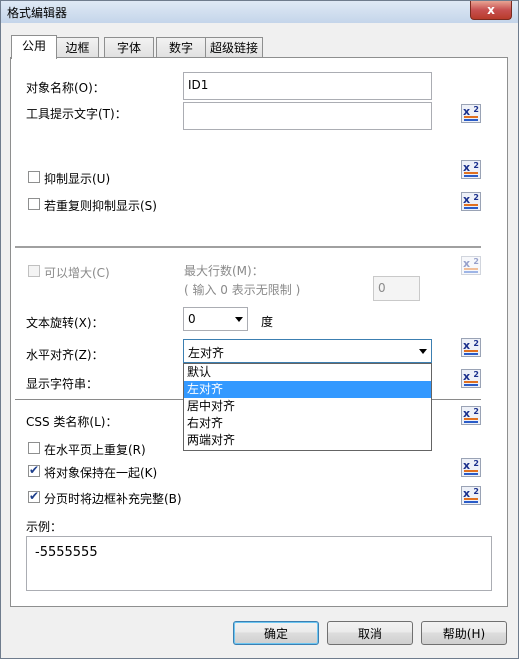 This screenshot has height=659, width=519. I want to click on cancel-button: 取消, so click(370, 633).